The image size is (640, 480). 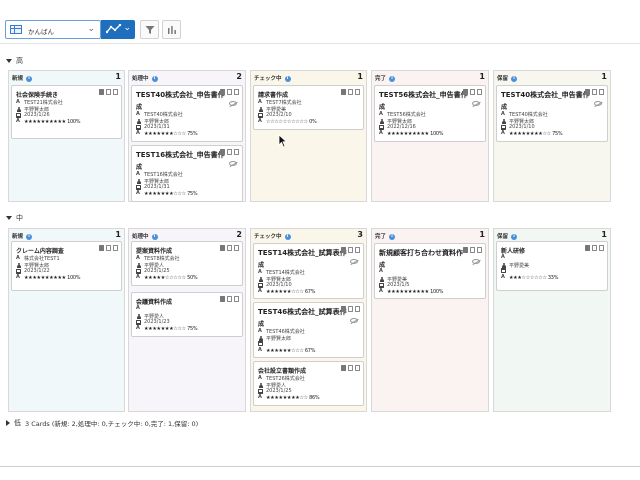 I want to click on task-card: 会議資料作成 A 平野愛人 2023/1/23 A ★★★★★★★☆☆☆ 75%, so click(x=187, y=314).